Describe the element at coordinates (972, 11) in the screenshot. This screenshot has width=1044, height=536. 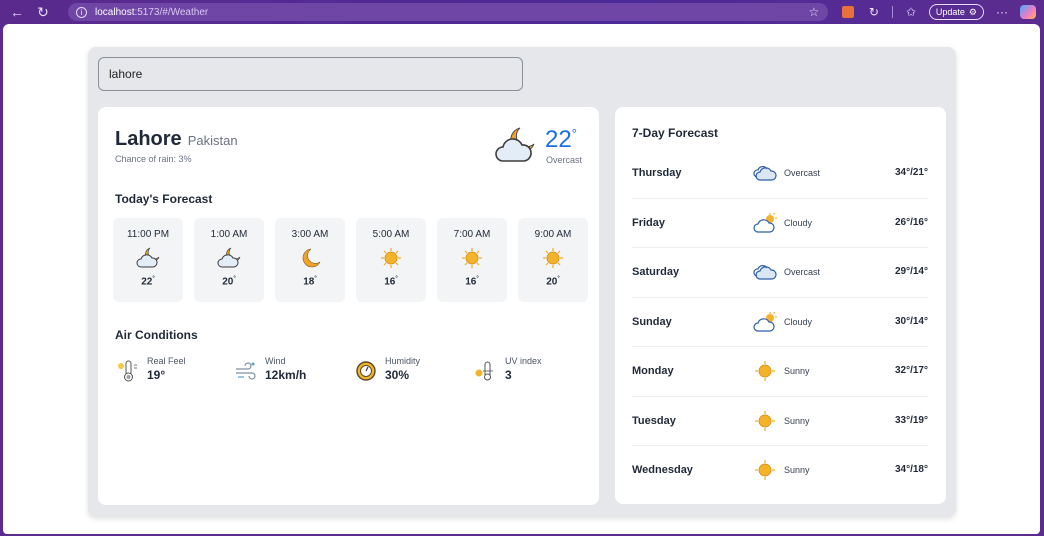
I see `update-icon: ⚙` at that location.